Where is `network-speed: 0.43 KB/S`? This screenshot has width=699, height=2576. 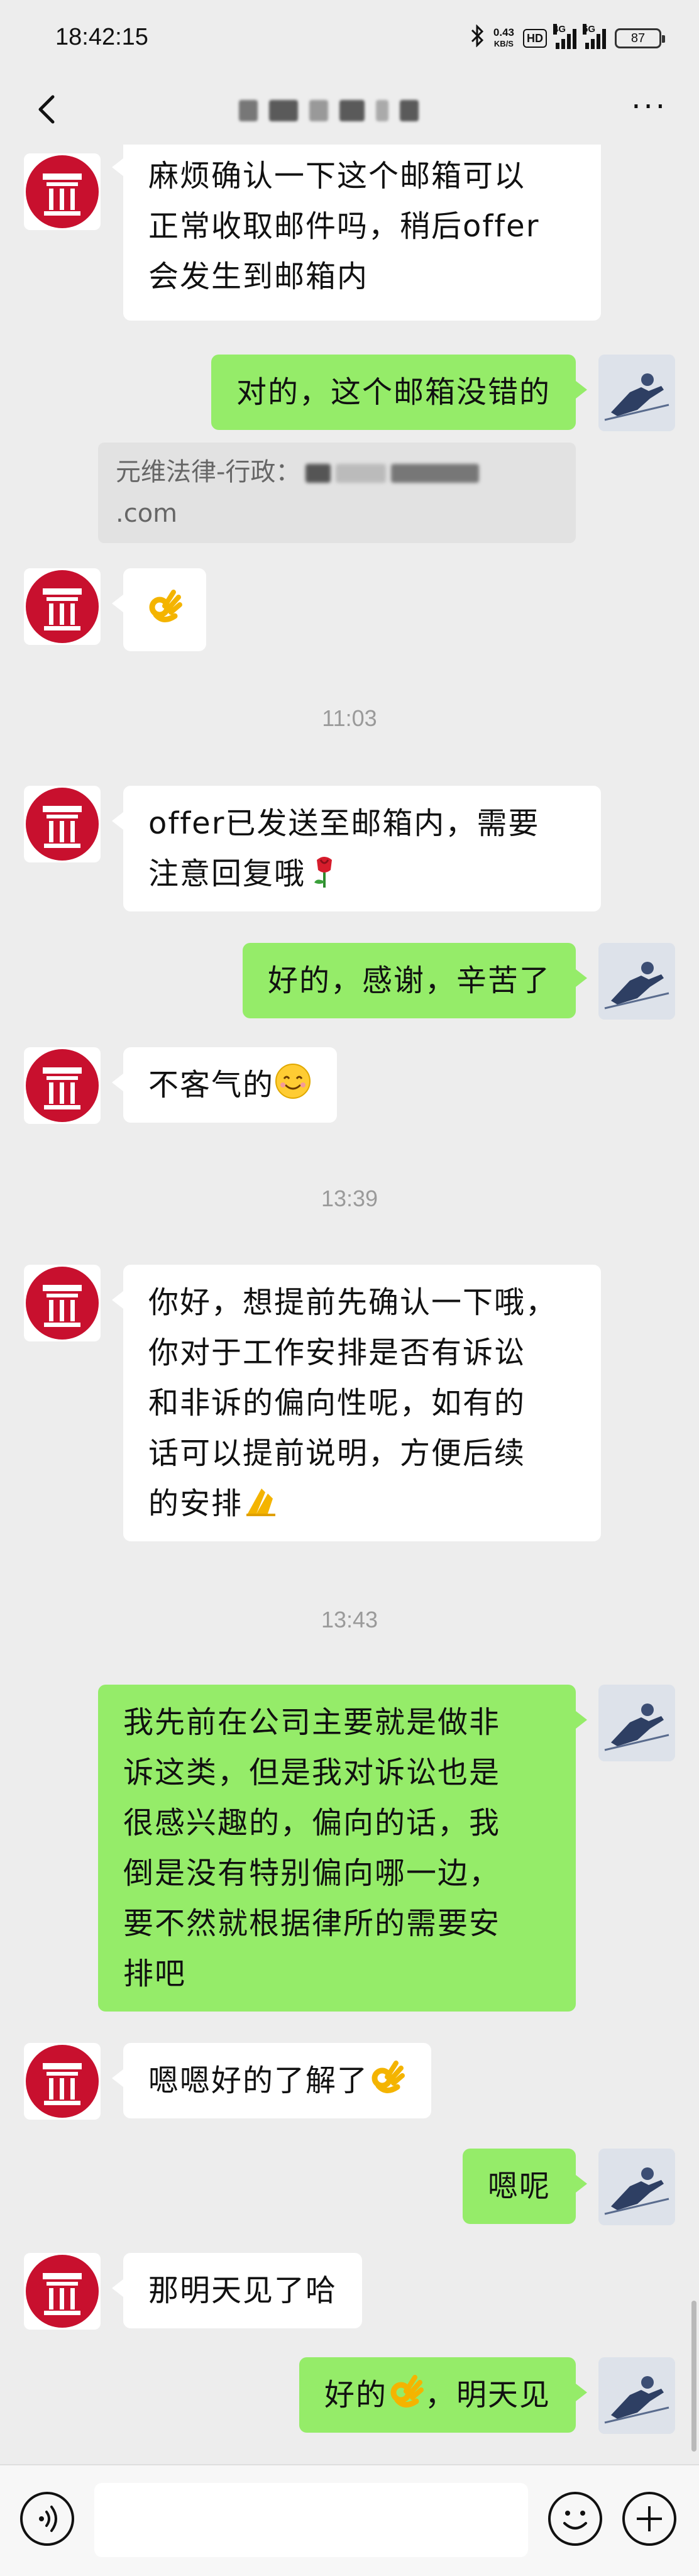
network-speed: 0.43 KB/S is located at coordinates (503, 38).